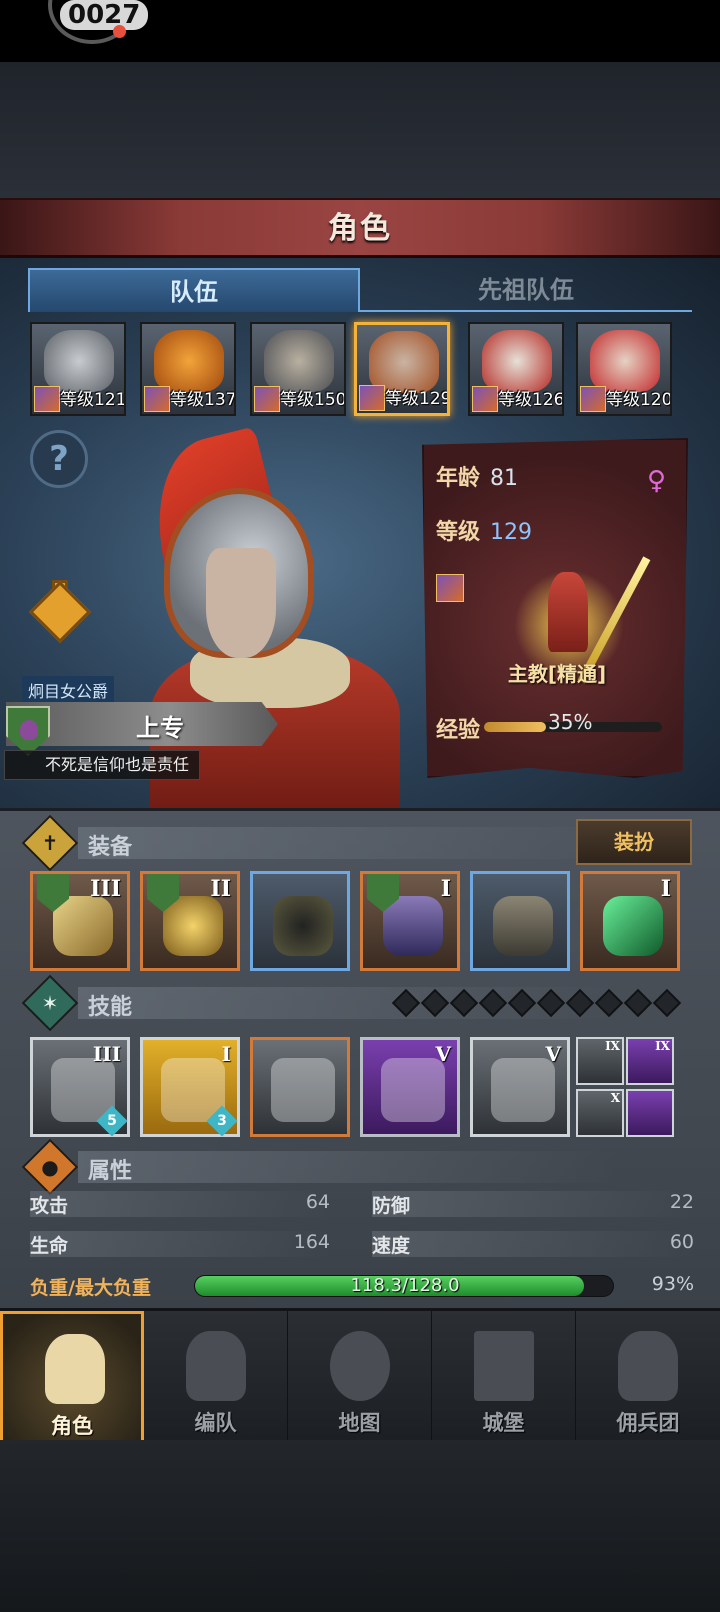  Describe the element at coordinates (672, 1284) in the screenshot. I see `load-percent: 93%` at that location.